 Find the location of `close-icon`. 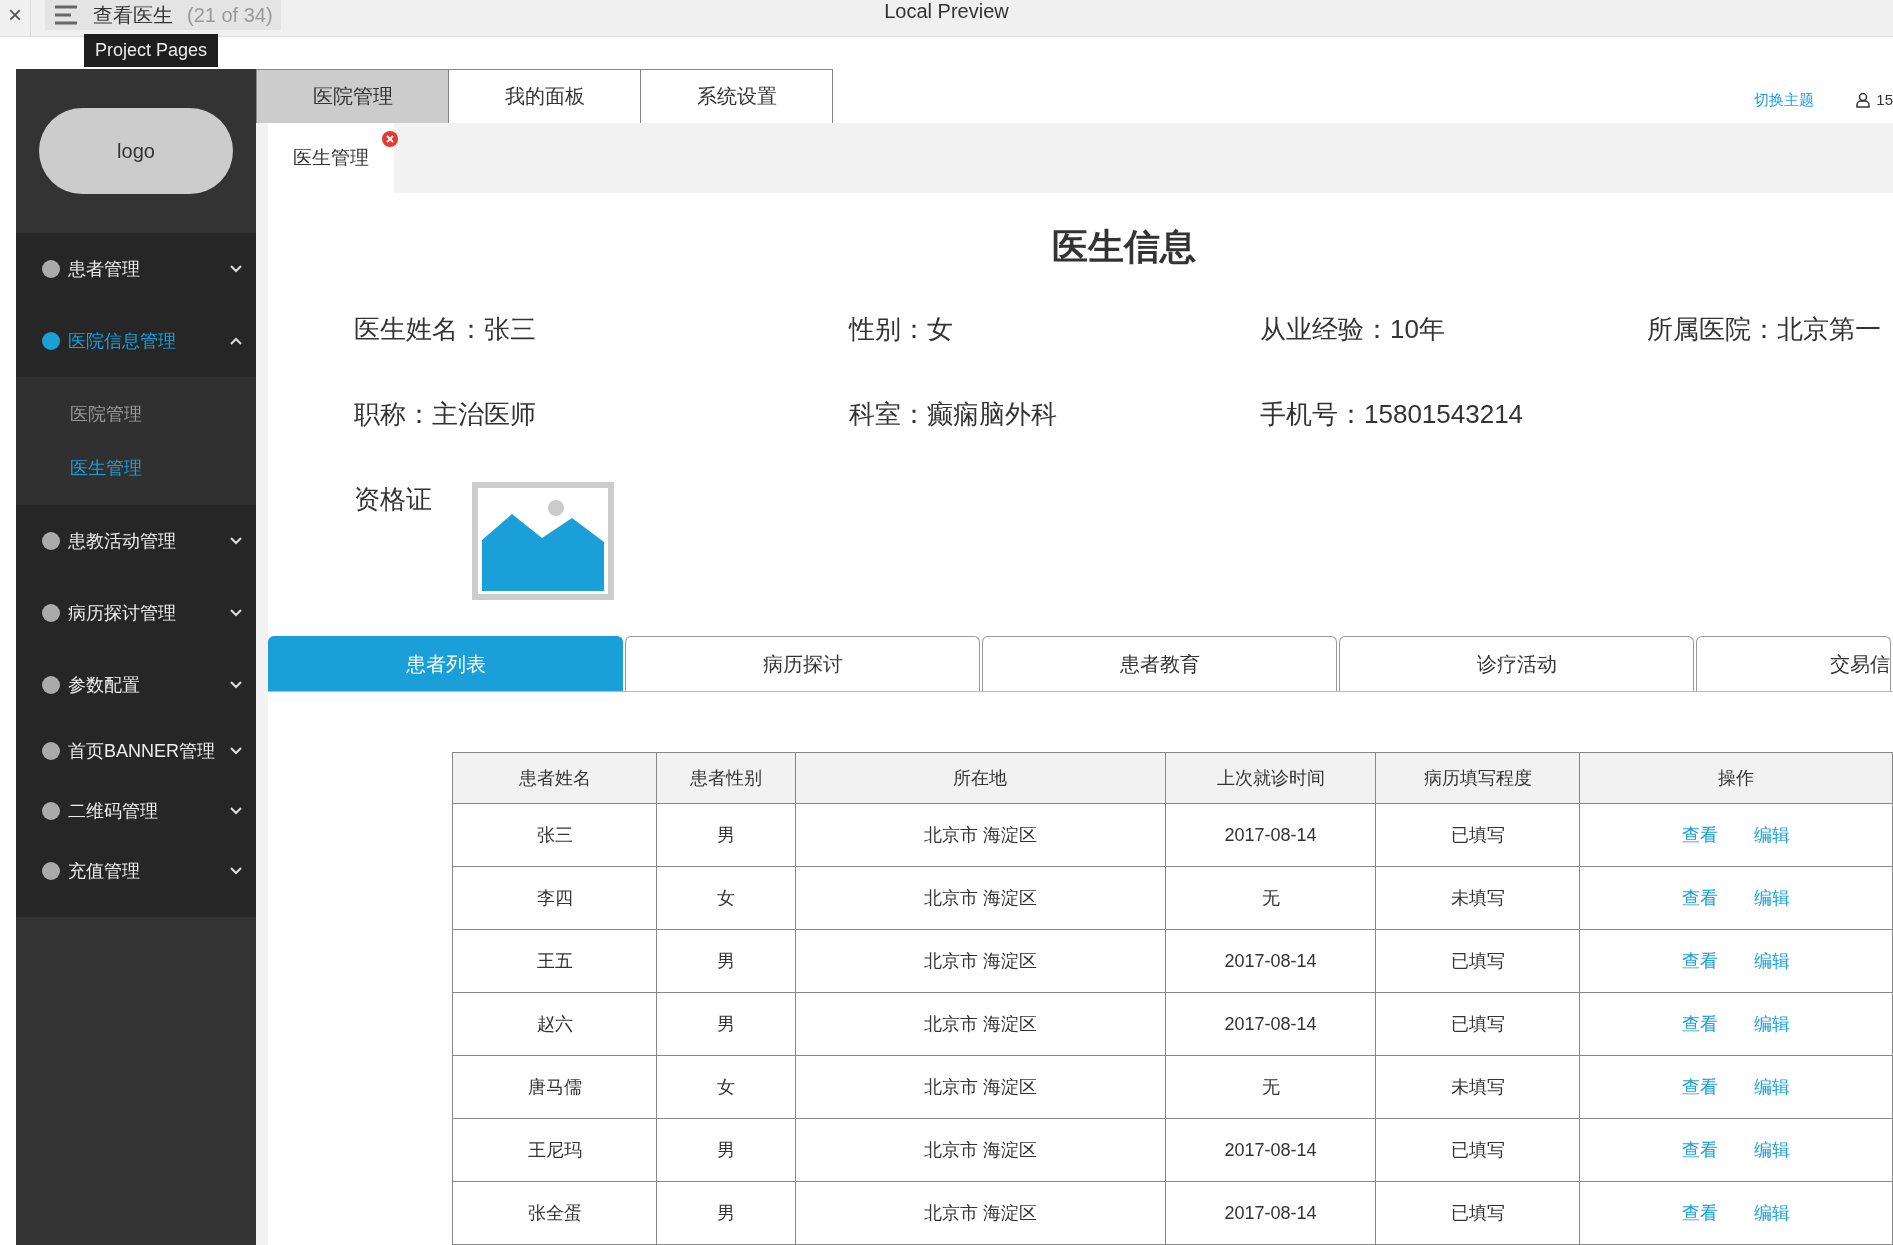

close-icon is located at coordinates (390, 139).